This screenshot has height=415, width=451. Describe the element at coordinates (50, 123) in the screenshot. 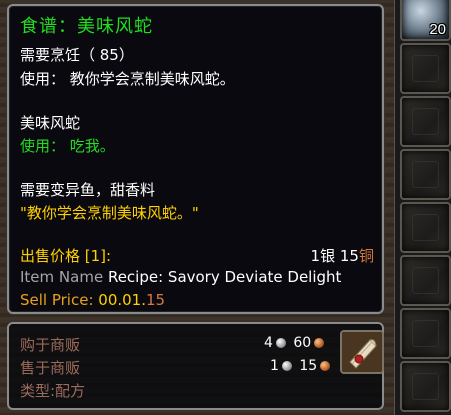

I see `tooltip-created-item-name: 美味风蛇` at that location.